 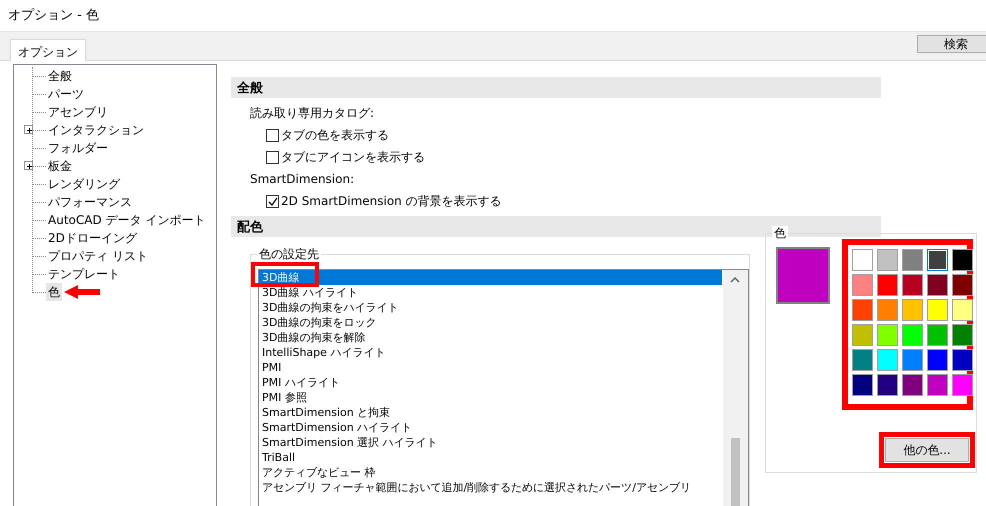 What do you see at coordinates (490, 307) in the screenshot?
I see `list-item: 3D曲線の拘束をハイライト` at bounding box center [490, 307].